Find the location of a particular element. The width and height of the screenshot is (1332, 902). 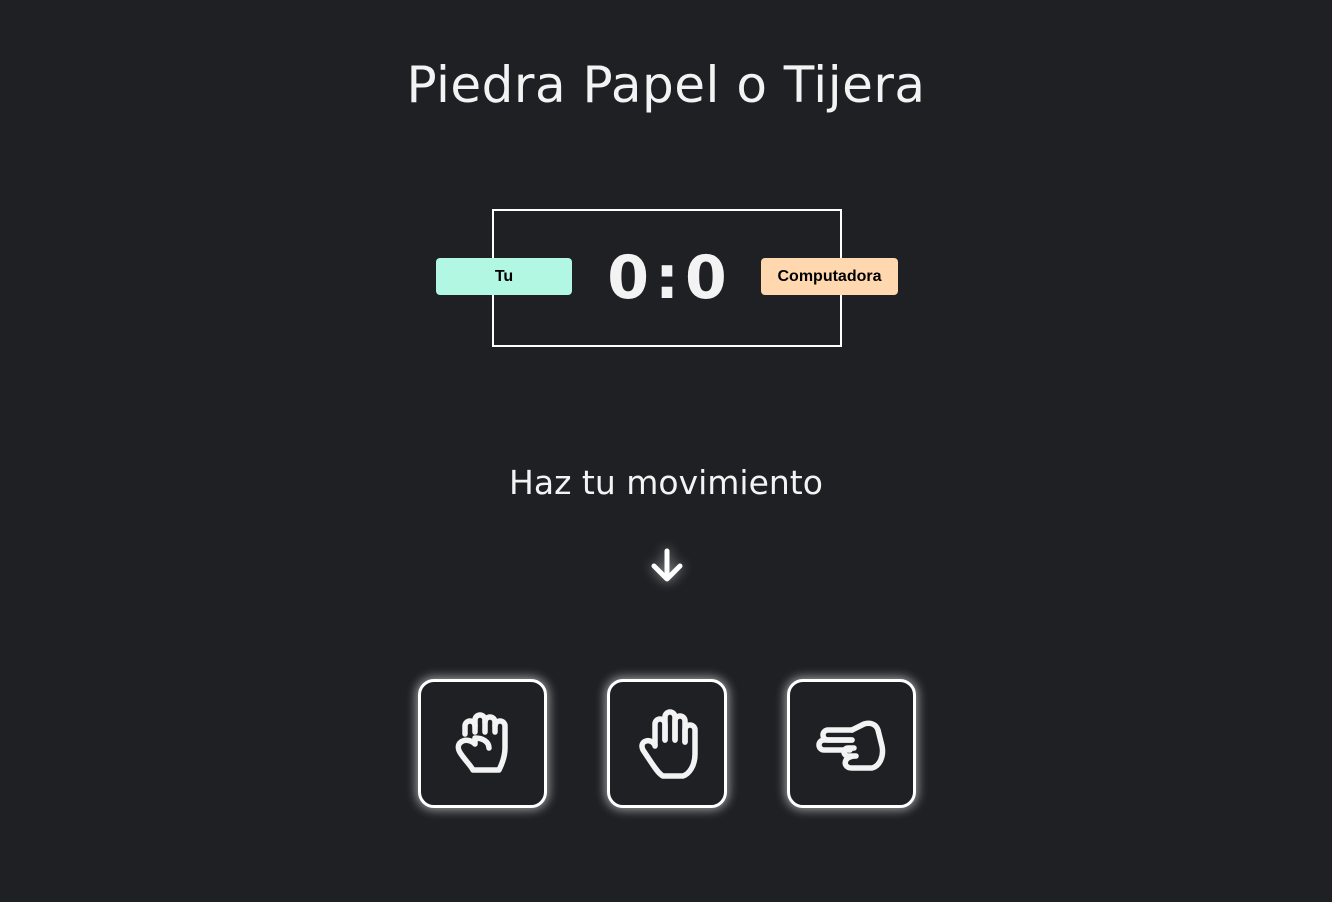

page-title: Piedra Papel o Tijera is located at coordinates (666, 85).